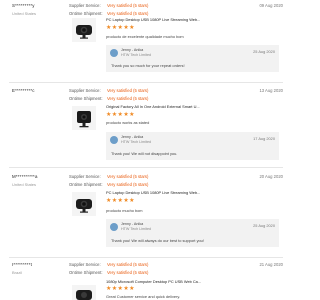  I want to click on reviewer-name: M**********a, so click(25, 176).